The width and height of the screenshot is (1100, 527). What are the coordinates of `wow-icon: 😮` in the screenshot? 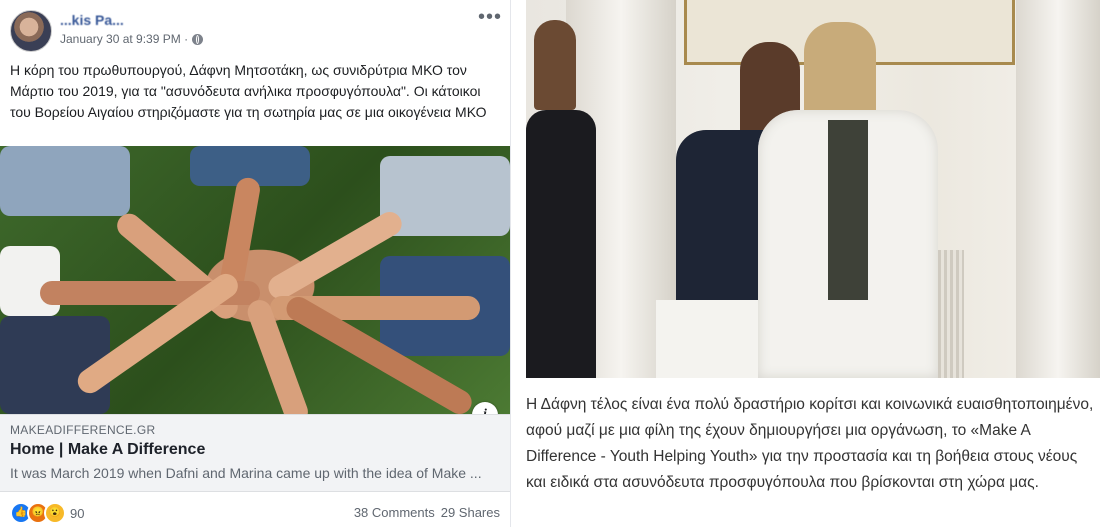 It's located at (55, 513).